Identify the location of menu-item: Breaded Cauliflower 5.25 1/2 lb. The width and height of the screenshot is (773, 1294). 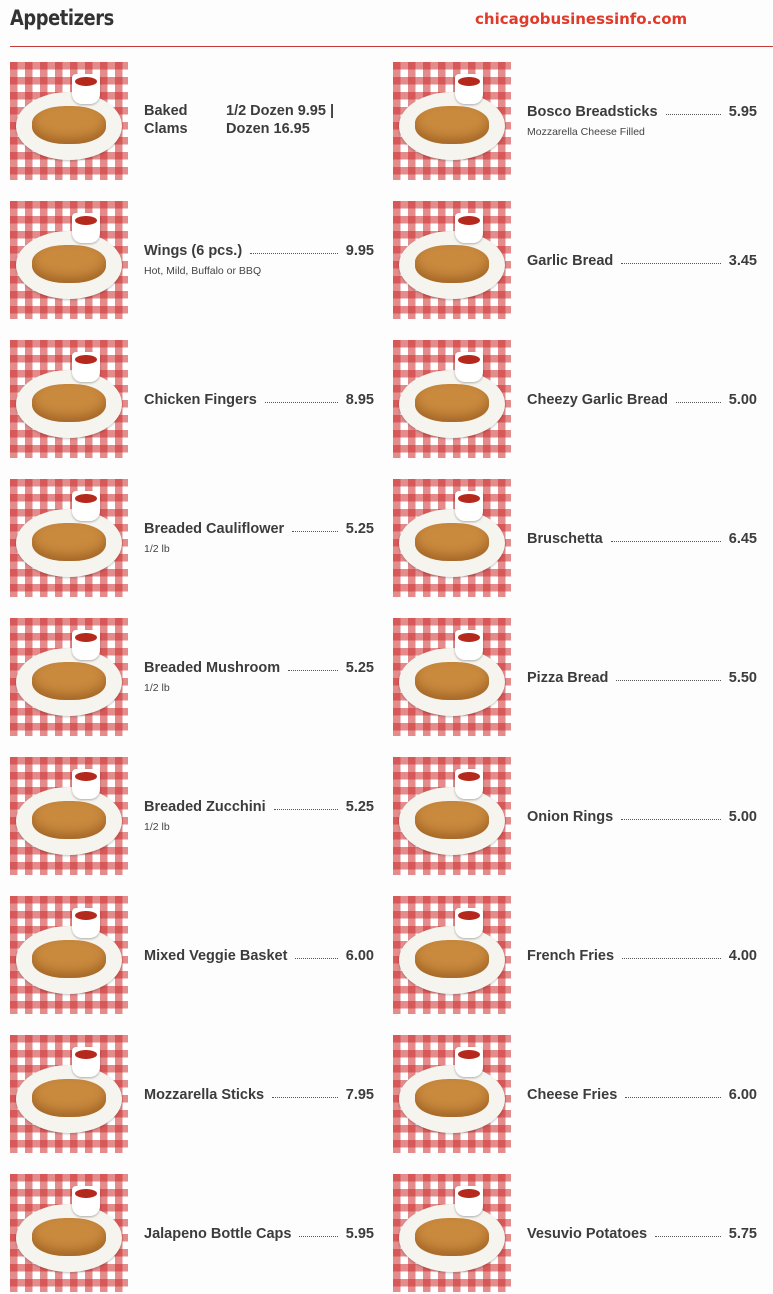
(197, 539).